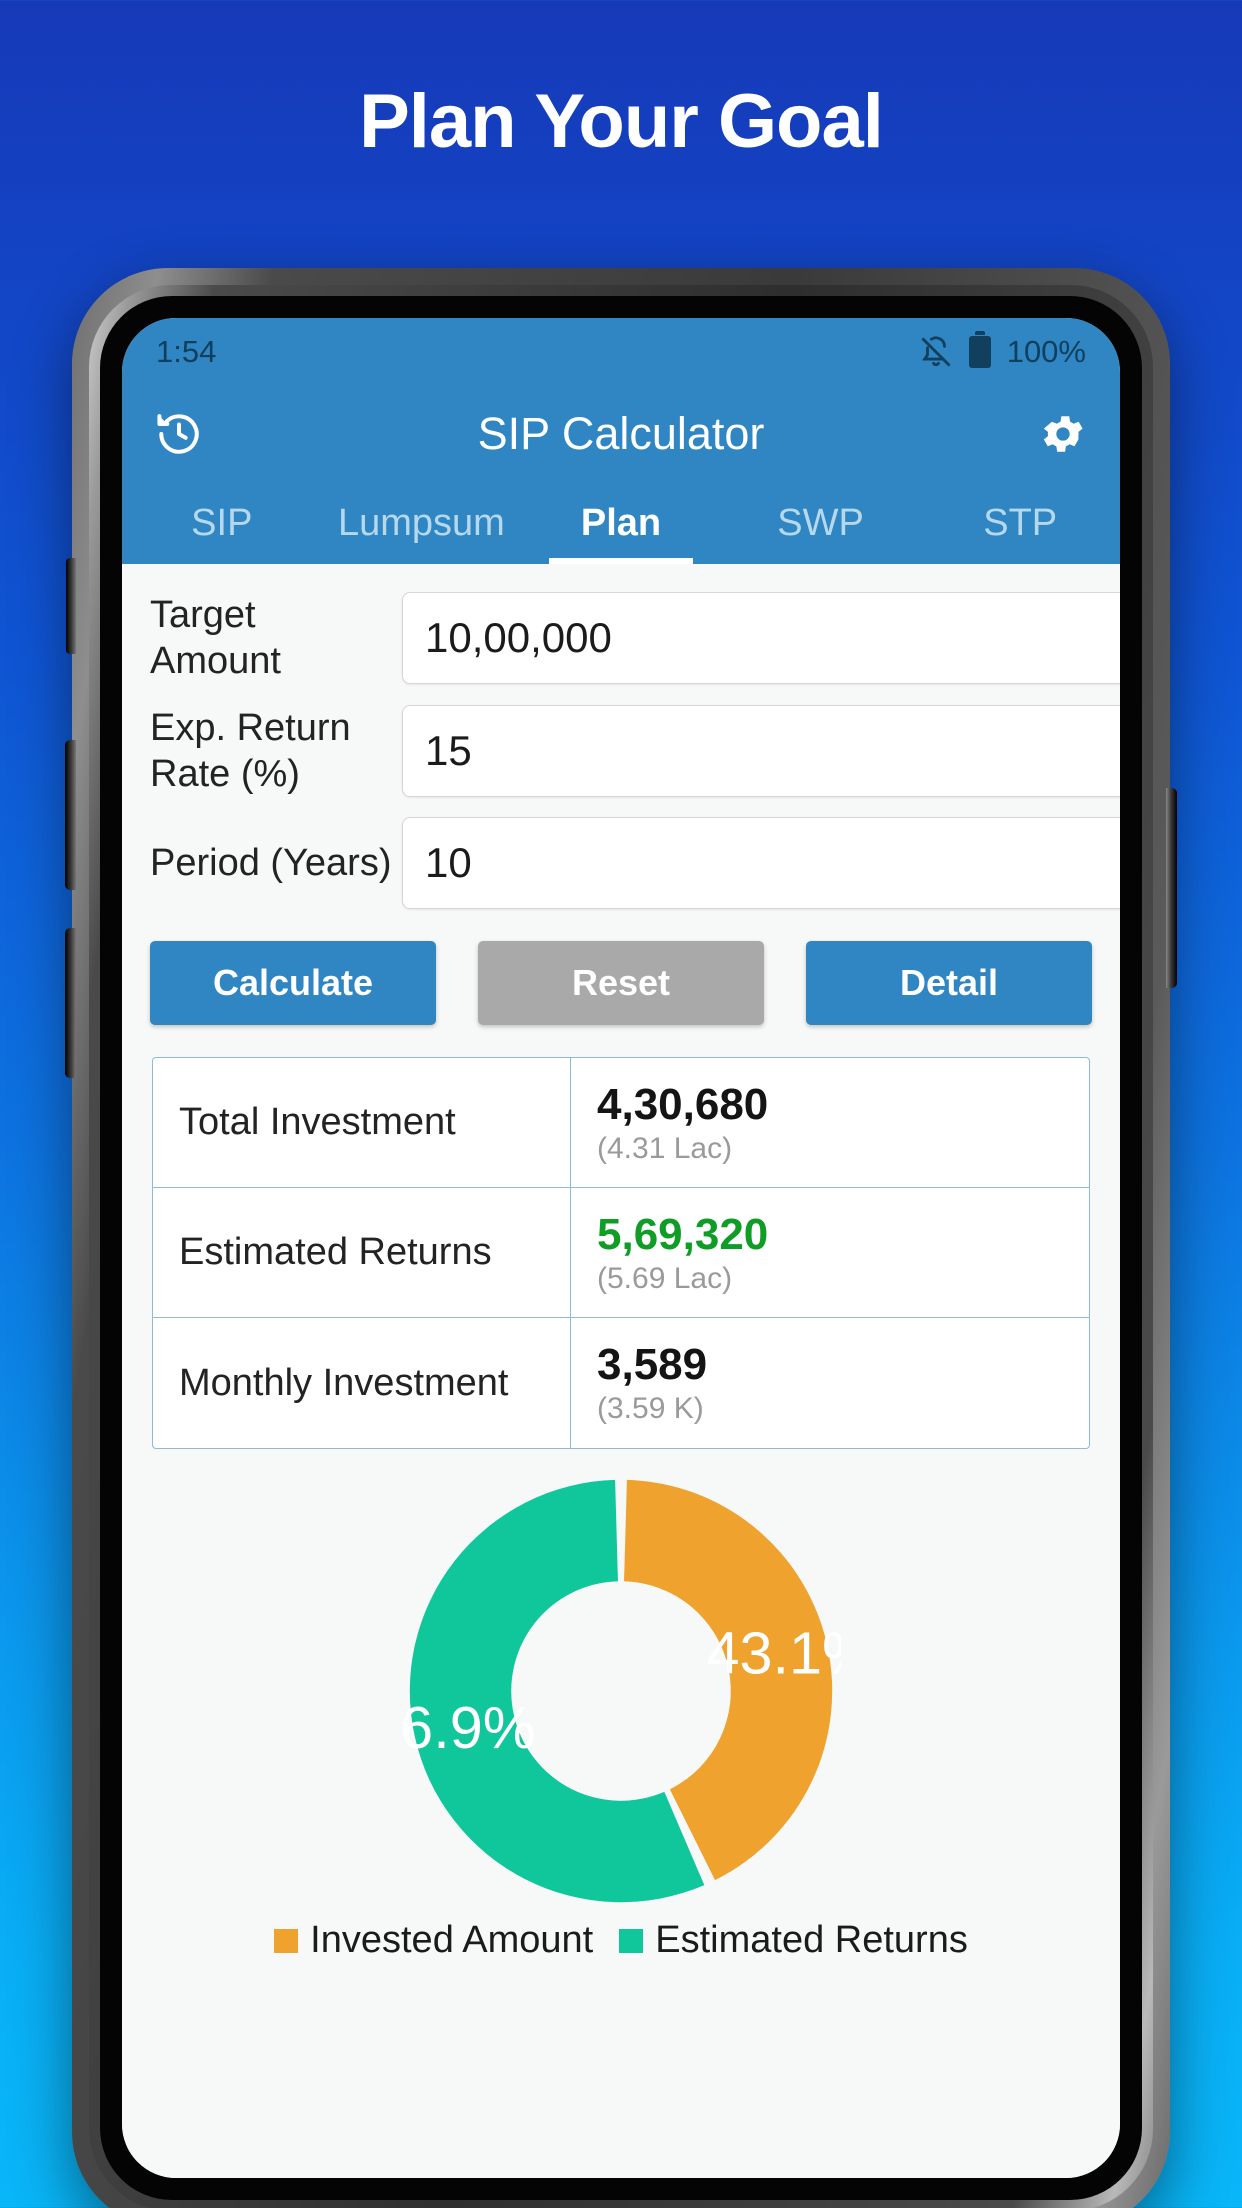 The height and width of the screenshot is (2208, 1242). I want to click on table-row: Total Investment 4,30,680 (4.31 Lac), so click(621, 1123).